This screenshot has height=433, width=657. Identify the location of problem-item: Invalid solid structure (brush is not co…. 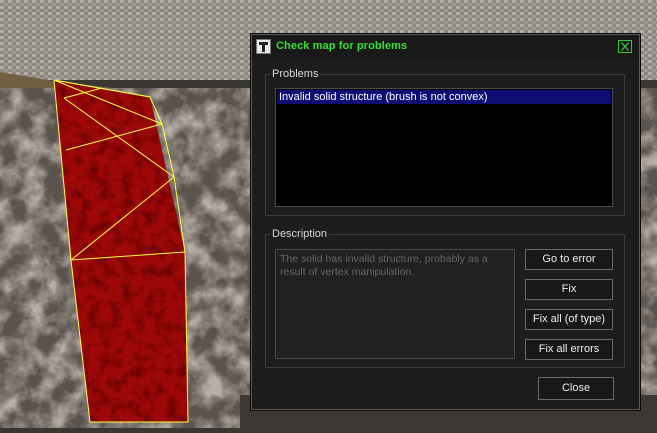
(444, 97).